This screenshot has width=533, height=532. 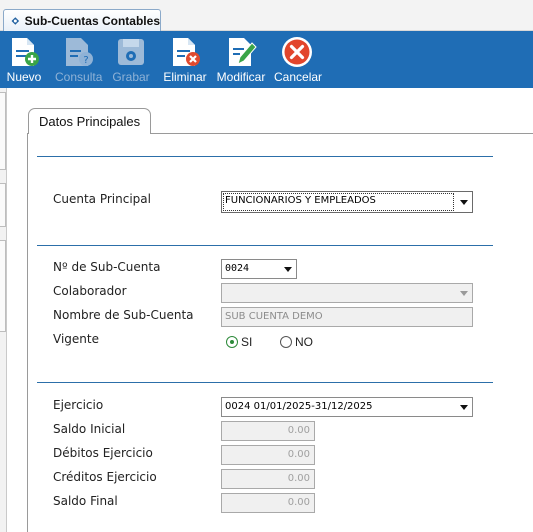 I want to click on cancelar-button: Cancelar, so click(x=298, y=59).